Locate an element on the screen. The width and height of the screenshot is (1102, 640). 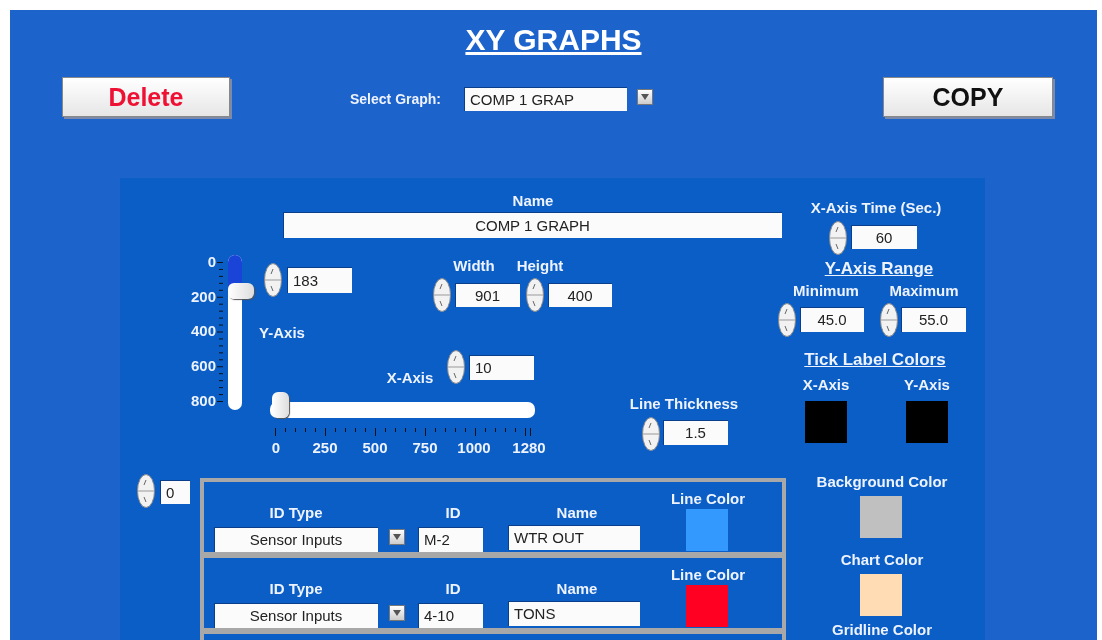
tick-label: 500 is located at coordinates (375, 448).